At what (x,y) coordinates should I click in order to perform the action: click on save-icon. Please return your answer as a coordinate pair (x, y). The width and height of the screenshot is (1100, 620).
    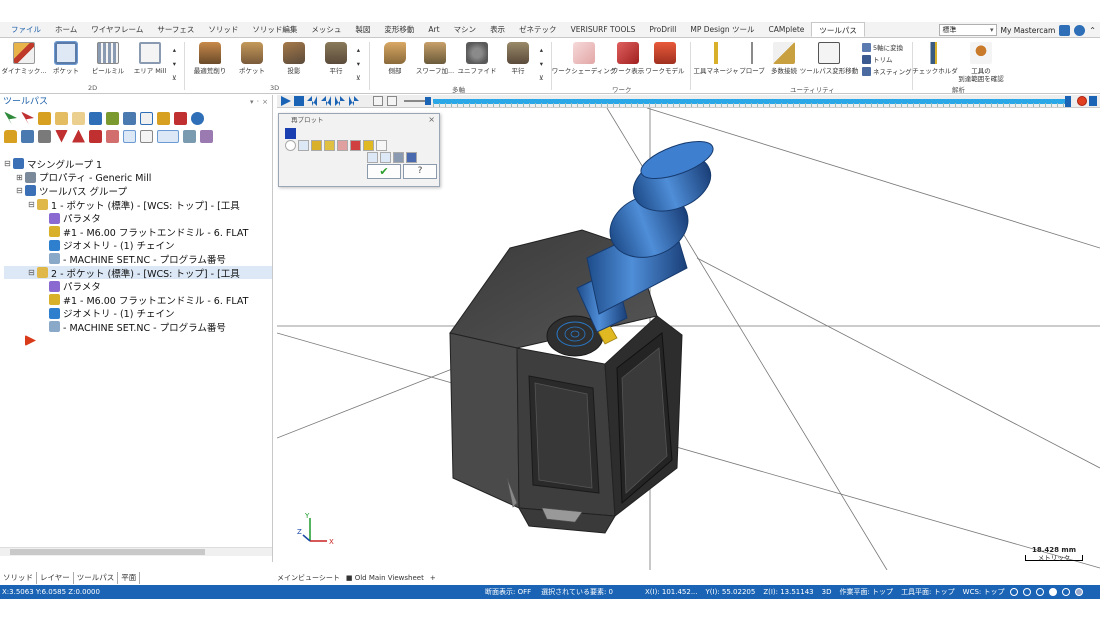
    Looking at the image, I should click on (411, 157).